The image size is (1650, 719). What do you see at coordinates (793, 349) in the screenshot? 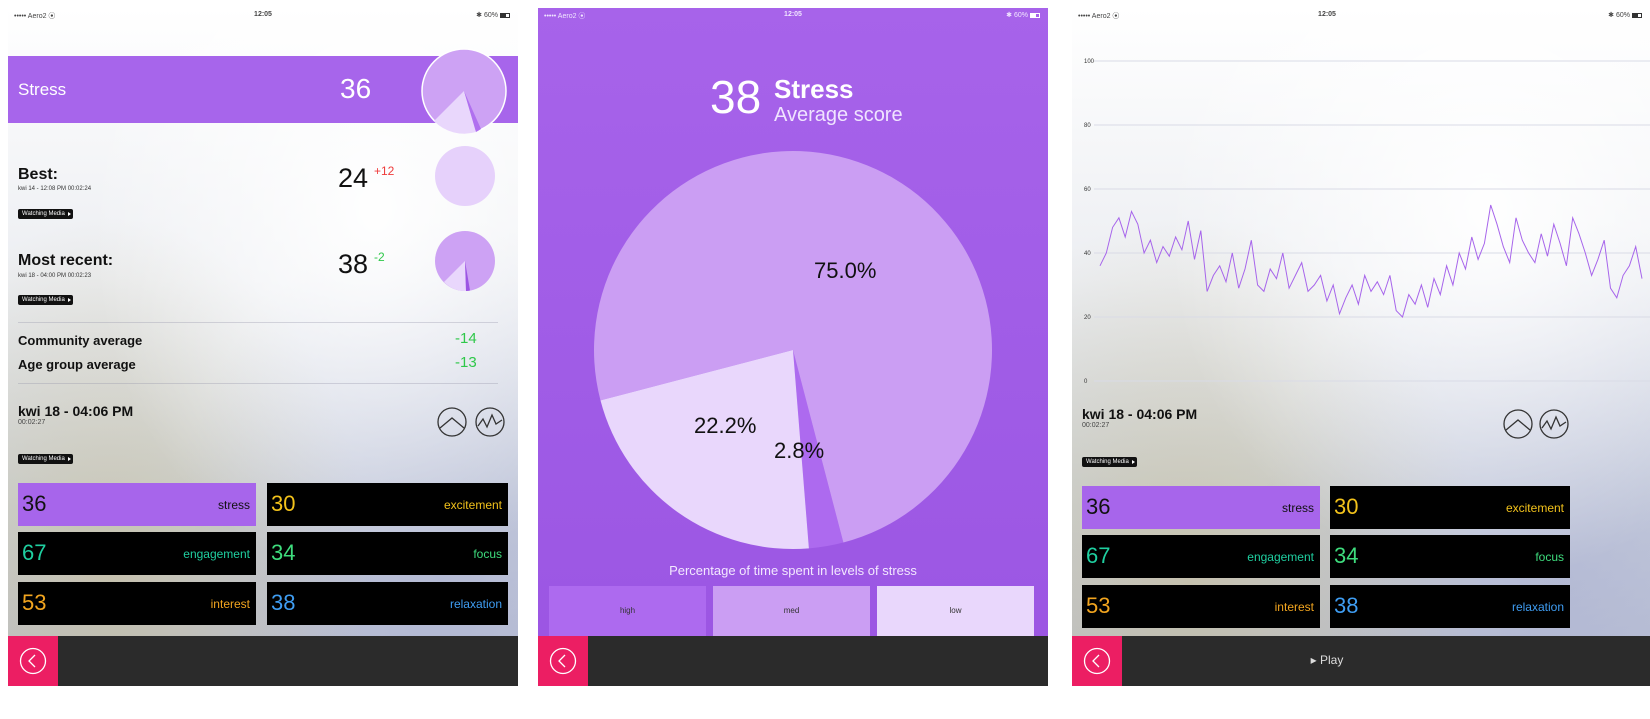
I see `stress-level-pie-chart` at bounding box center [793, 349].